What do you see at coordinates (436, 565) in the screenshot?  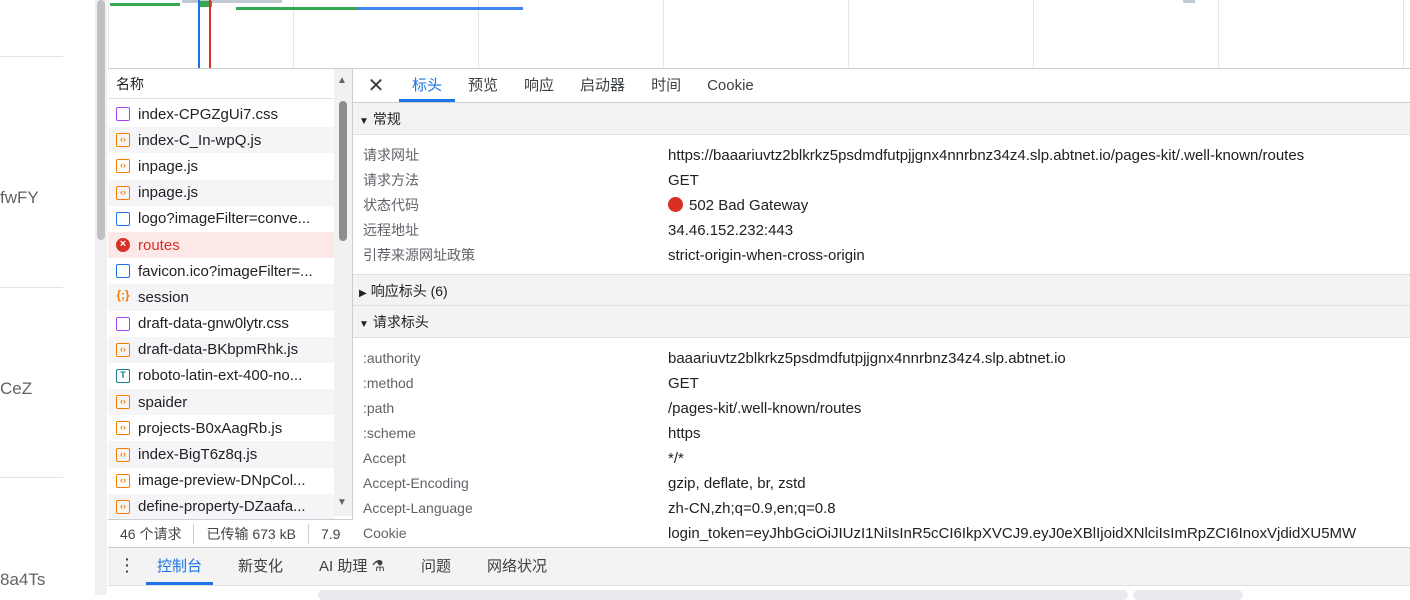 I see `tab-issues: 问题` at bounding box center [436, 565].